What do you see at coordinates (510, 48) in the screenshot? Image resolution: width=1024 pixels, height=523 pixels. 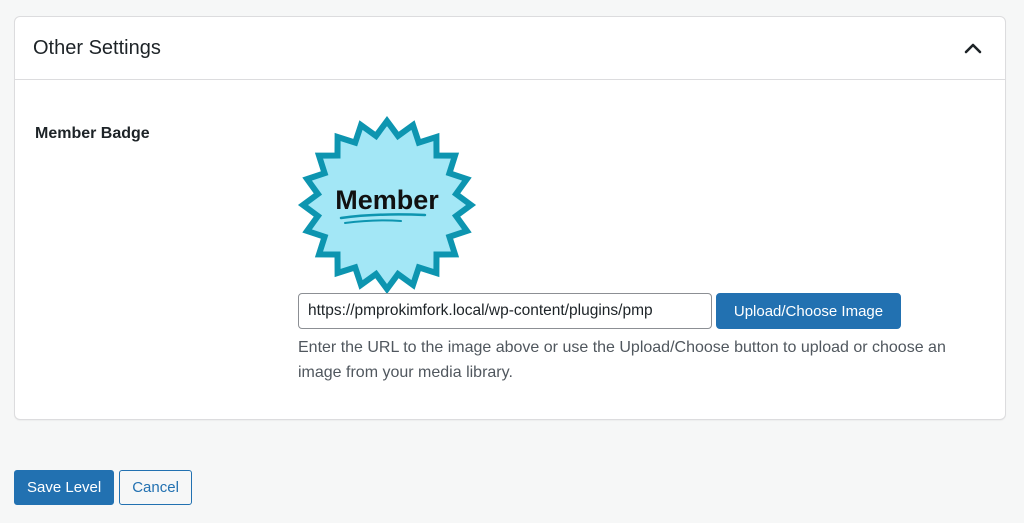 I see `panel-header: Other Settings` at bounding box center [510, 48].